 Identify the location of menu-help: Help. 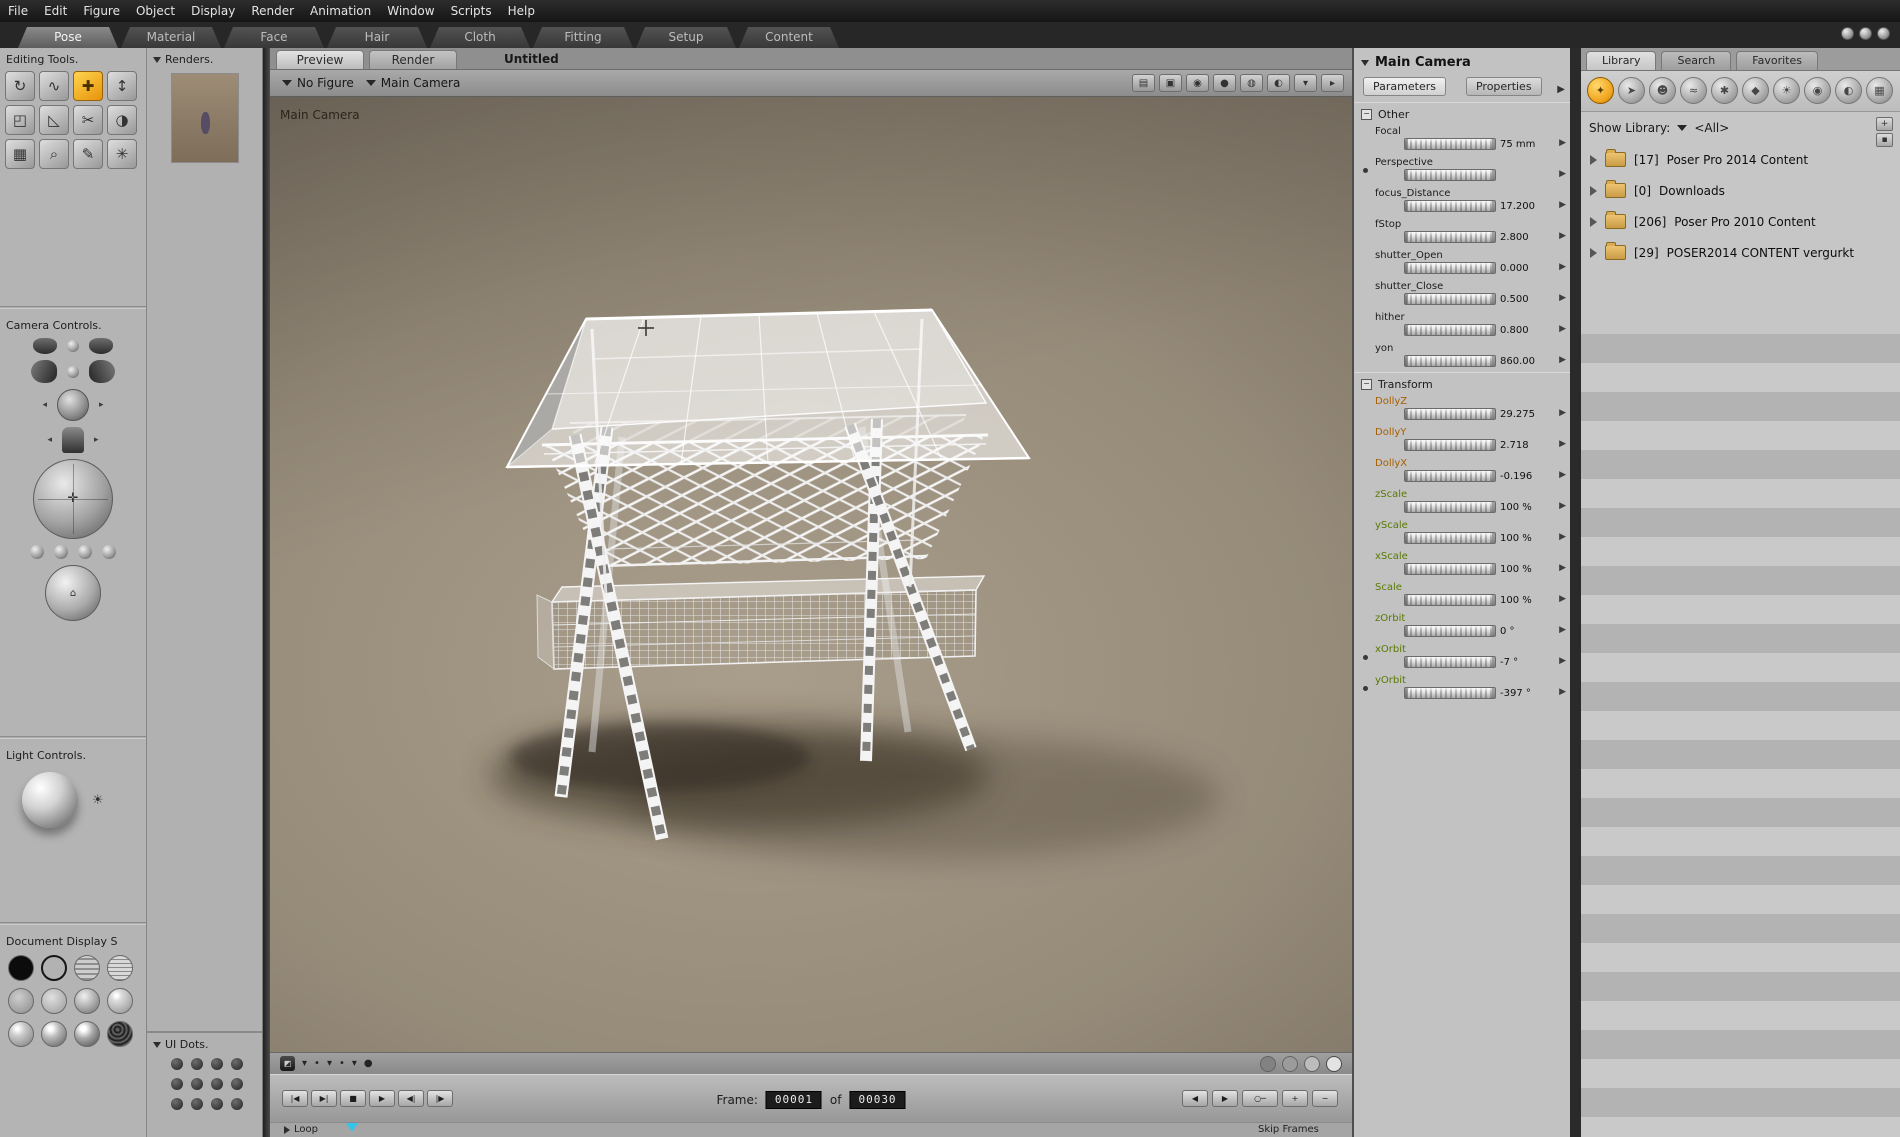
(521, 11).